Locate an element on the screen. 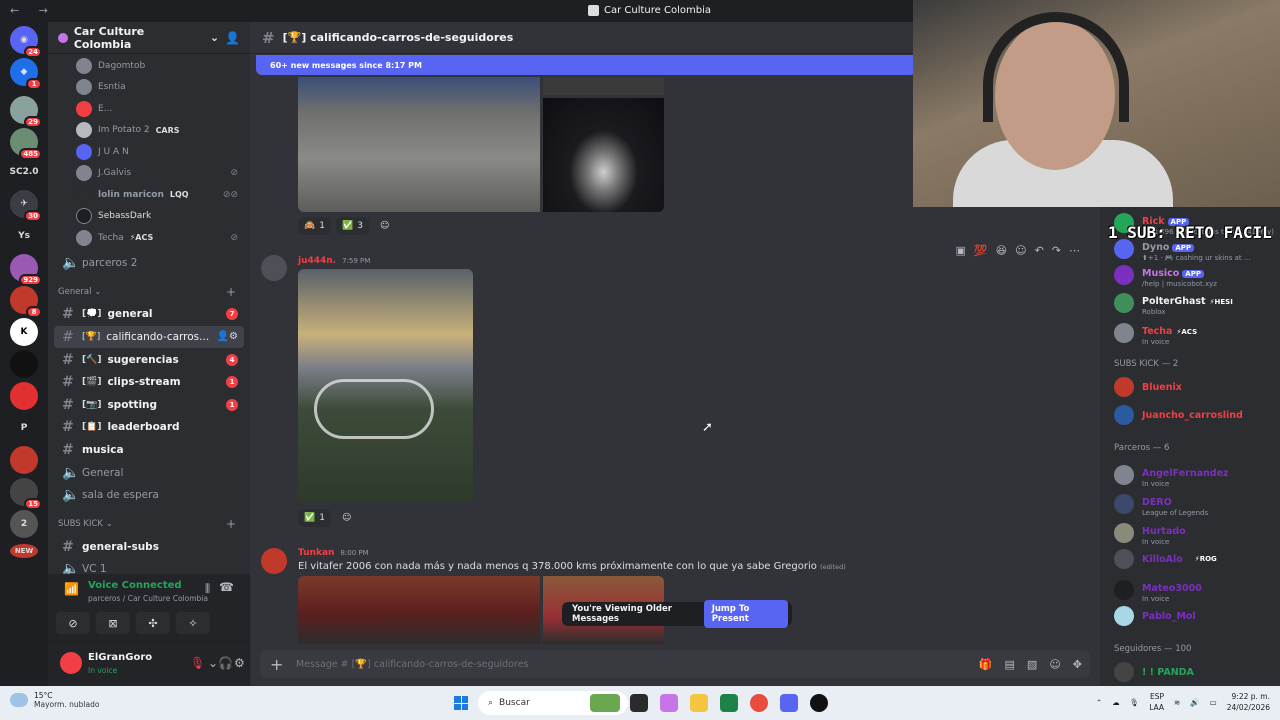 The height and width of the screenshot is (720, 1280). chevron-up-icon: ⌃ is located at coordinates (1099, 702).